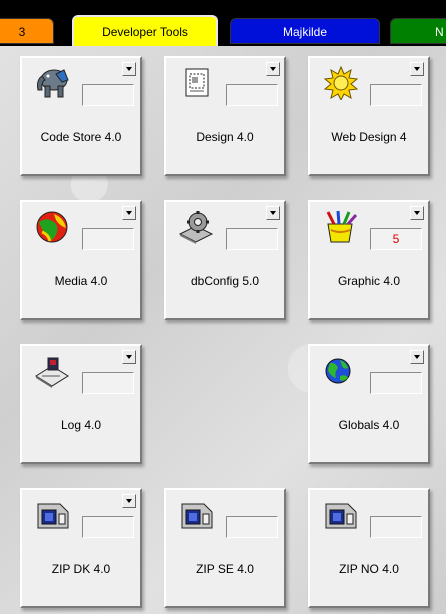 The width and height of the screenshot is (446, 614). What do you see at coordinates (341, 83) in the screenshot?
I see `sun-icon` at bounding box center [341, 83].